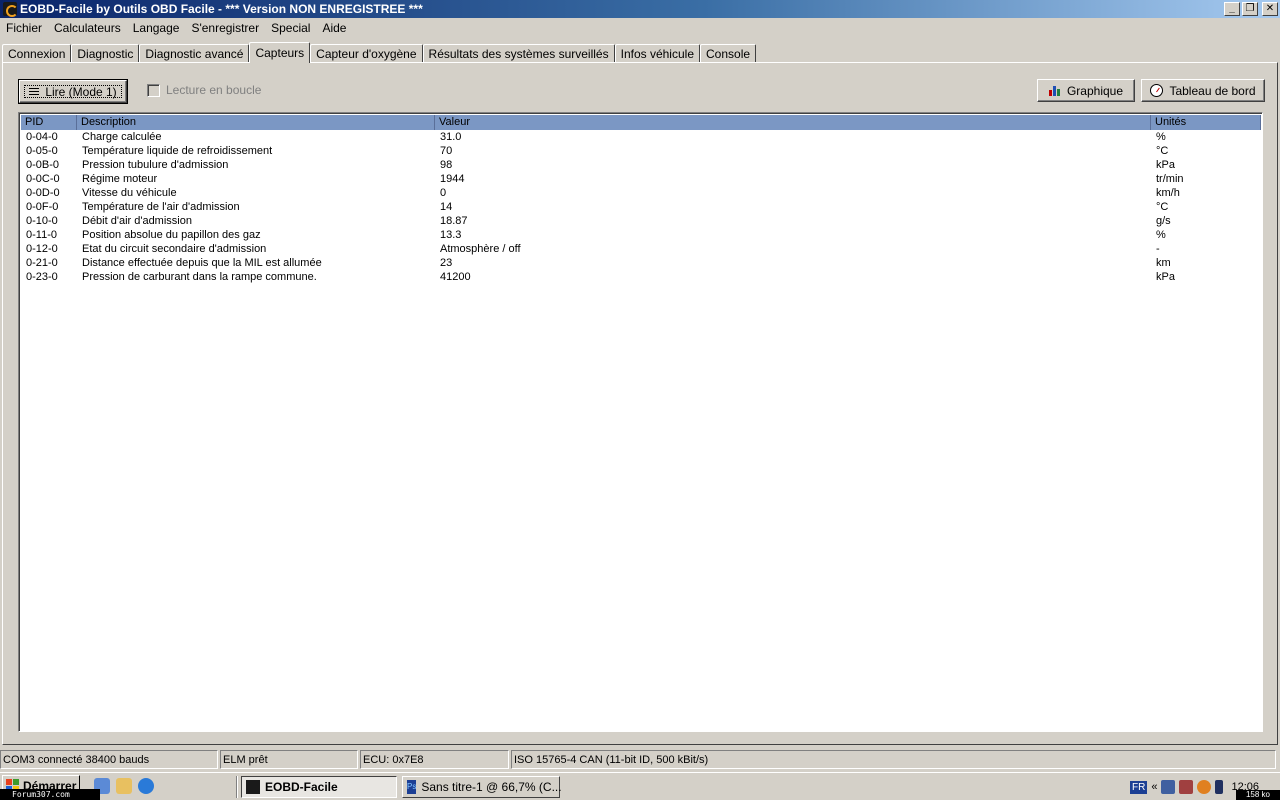 The height and width of the screenshot is (800, 1280). What do you see at coordinates (43, 165) in the screenshot?
I see `cell-pid: 0-0B-0` at bounding box center [43, 165].